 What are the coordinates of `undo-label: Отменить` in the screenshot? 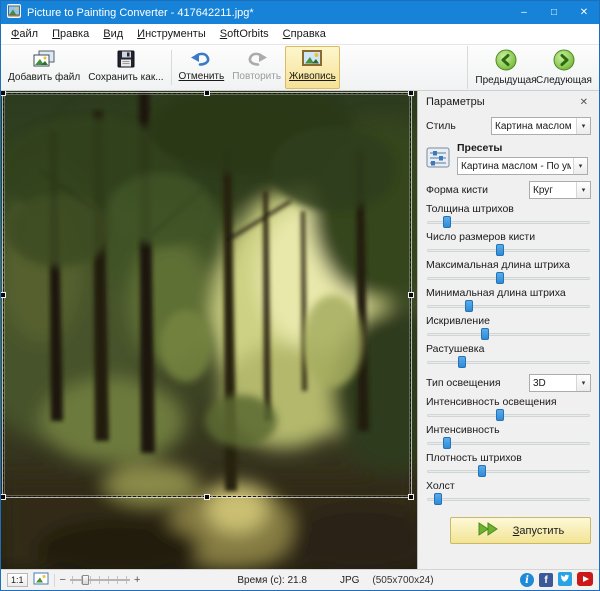 It's located at (201, 76).